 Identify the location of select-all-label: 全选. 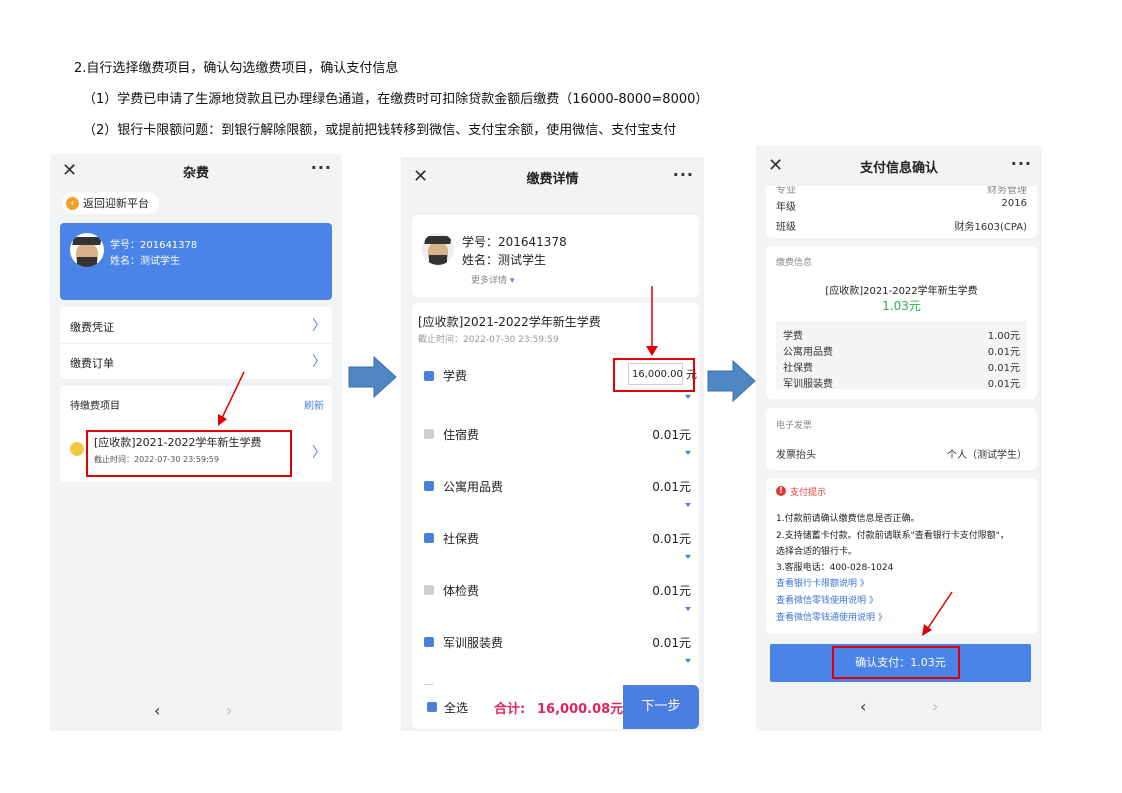
(456, 708).